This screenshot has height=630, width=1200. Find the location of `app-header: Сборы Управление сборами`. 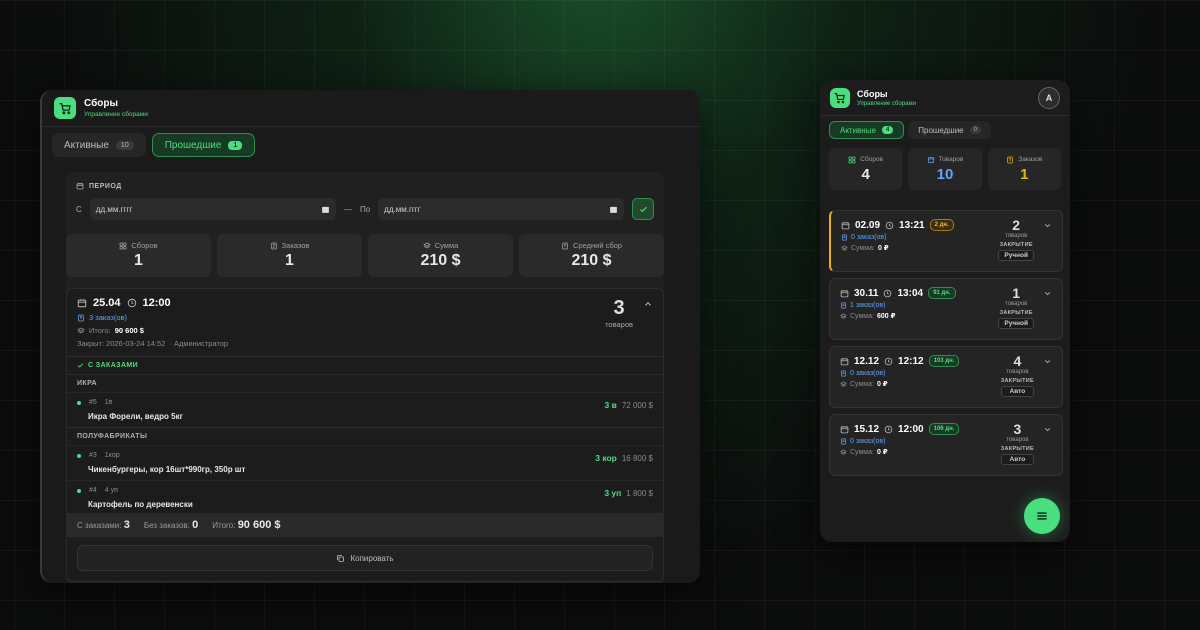

app-header: Сборы Управление сборами is located at coordinates (371, 108).